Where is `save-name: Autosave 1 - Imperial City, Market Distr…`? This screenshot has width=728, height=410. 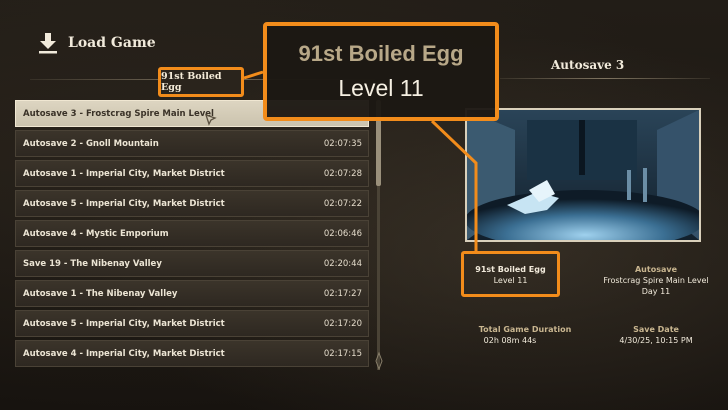
save-name: Autosave 1 - Imperial City, Market Distr… is located at coordinates (124, 173).